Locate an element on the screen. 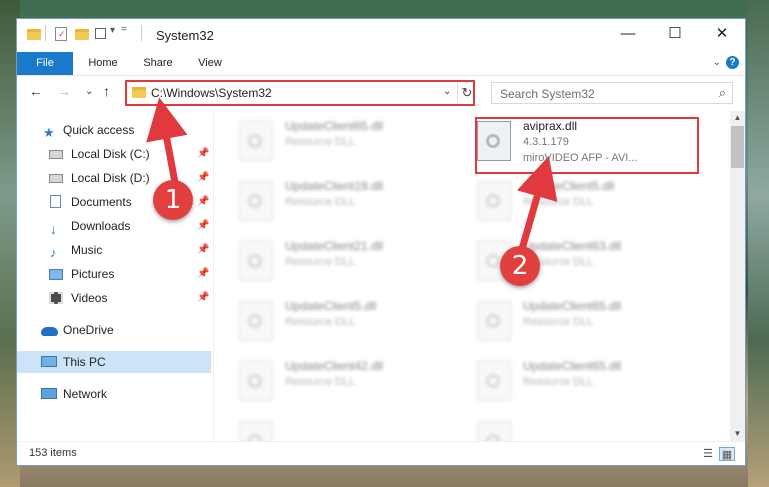 This screenshot has width=769, height=487. folder-icon is located at coordinates (34, 34).